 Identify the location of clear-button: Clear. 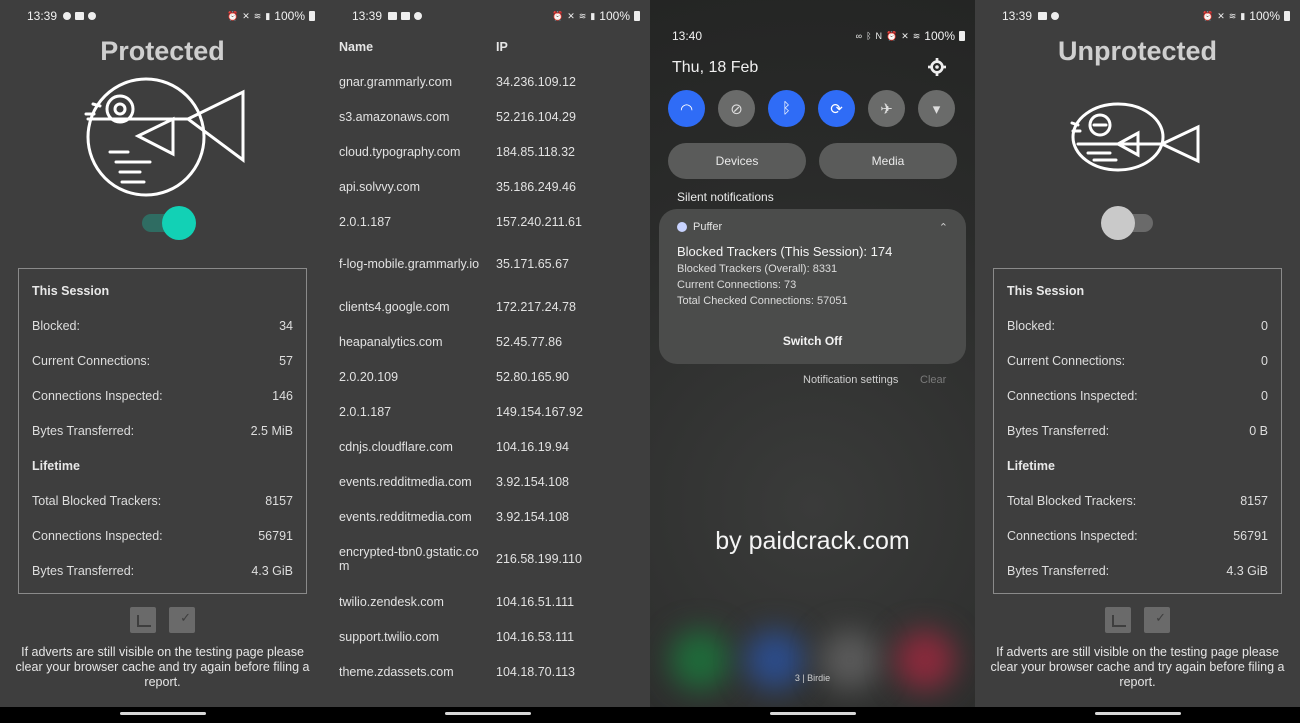
(933, 380).